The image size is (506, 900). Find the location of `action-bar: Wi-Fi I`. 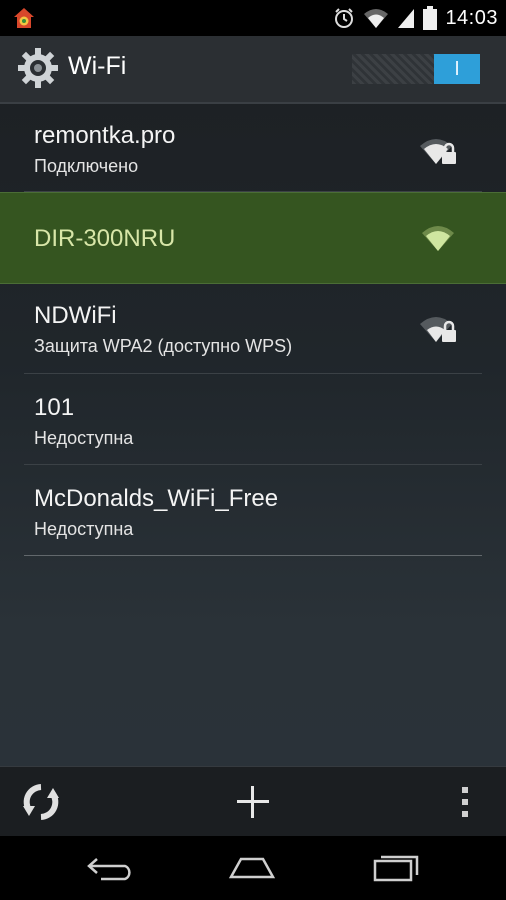

action-bar: Wi-Fi I is located at coordinates (253, 70).